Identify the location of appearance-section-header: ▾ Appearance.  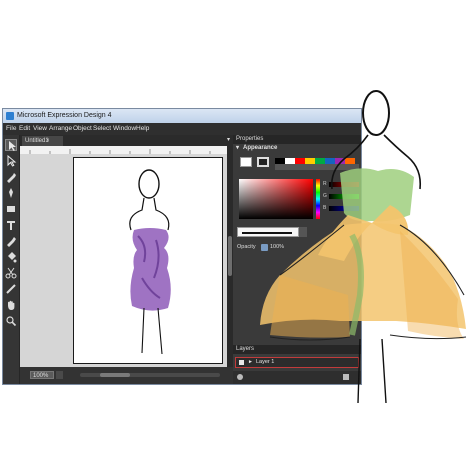
(297, 148).